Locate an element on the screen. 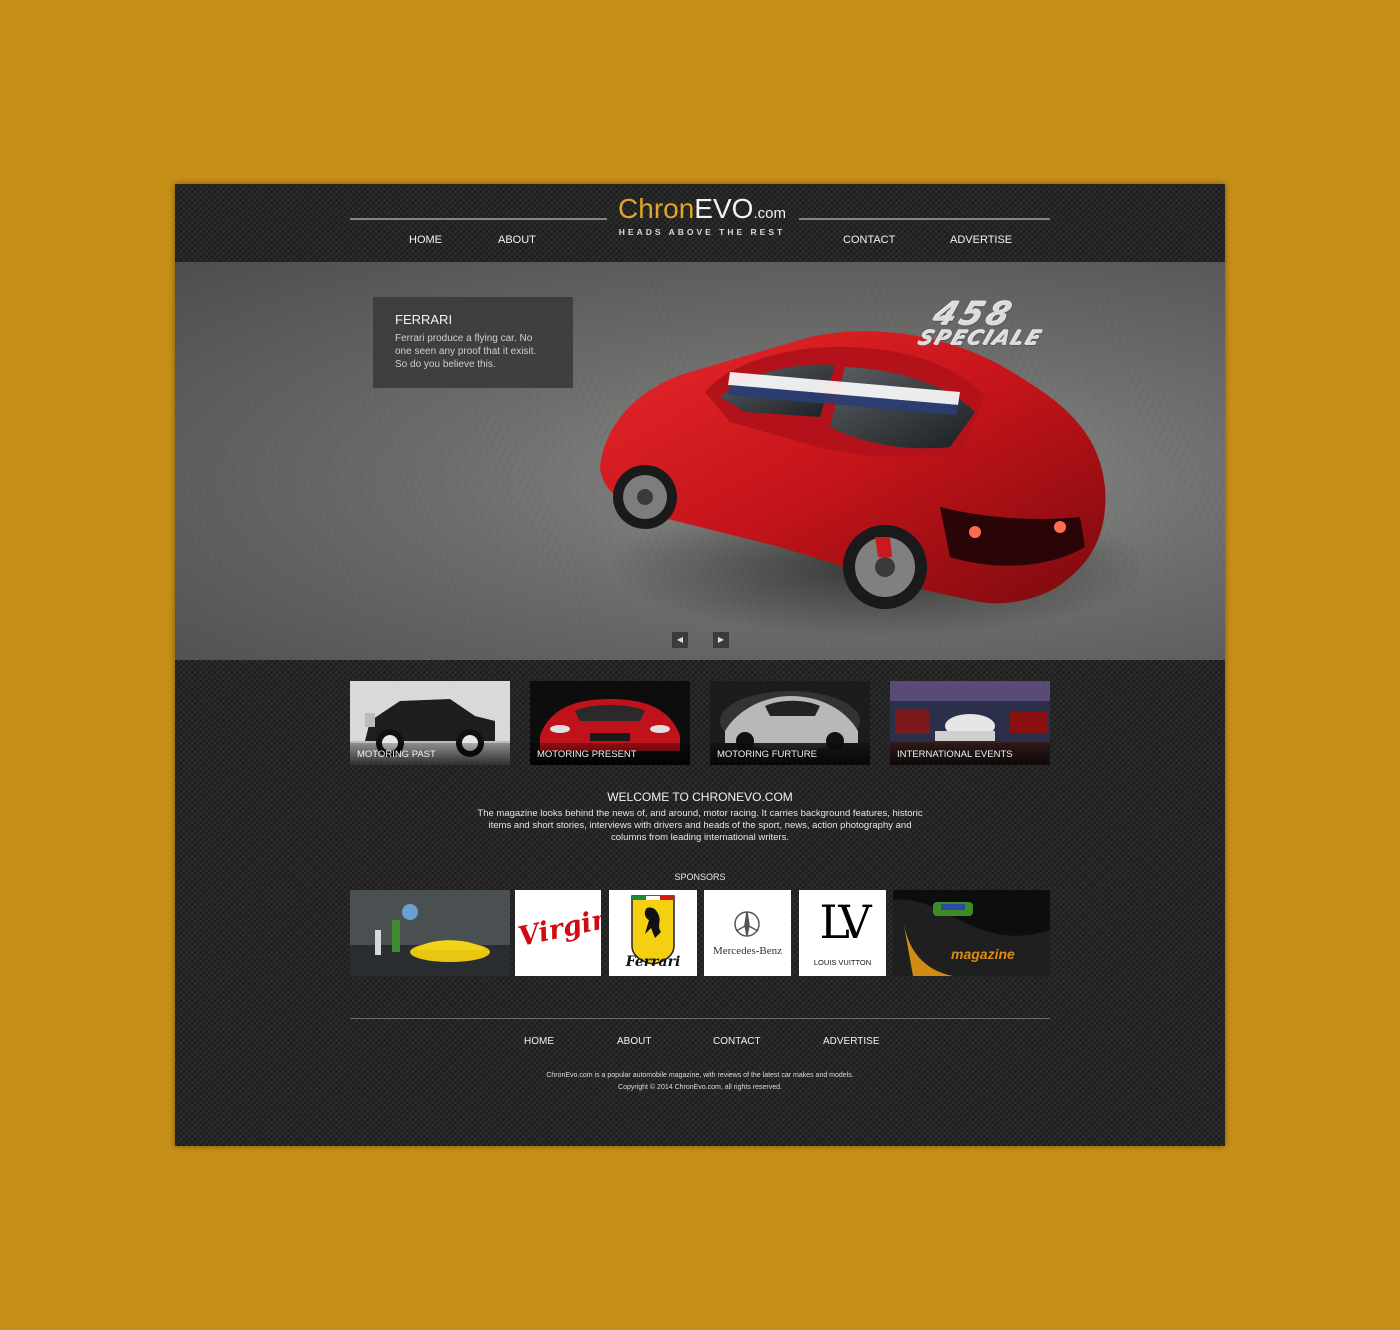 Image resolution: width=1400 pixels, height=1330 pixels. category-label: MOTORING PAST is located at coordinates (430, 754).